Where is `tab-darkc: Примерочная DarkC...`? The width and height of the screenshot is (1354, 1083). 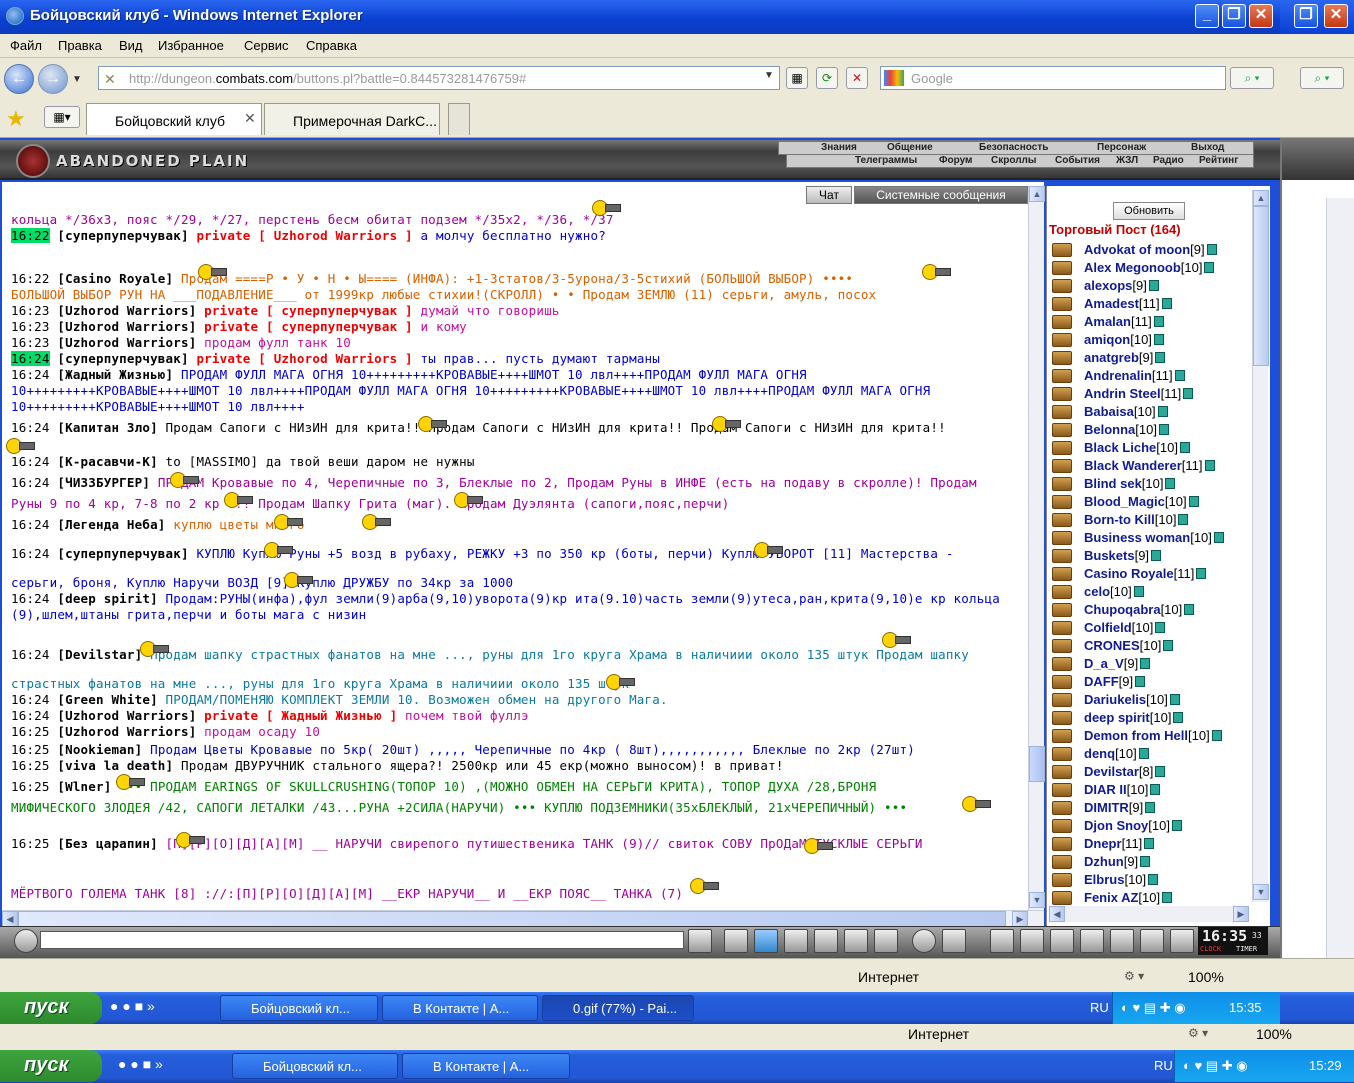 tab-darkc: Примерочная DarkC... is located at coordinates (352, 119).